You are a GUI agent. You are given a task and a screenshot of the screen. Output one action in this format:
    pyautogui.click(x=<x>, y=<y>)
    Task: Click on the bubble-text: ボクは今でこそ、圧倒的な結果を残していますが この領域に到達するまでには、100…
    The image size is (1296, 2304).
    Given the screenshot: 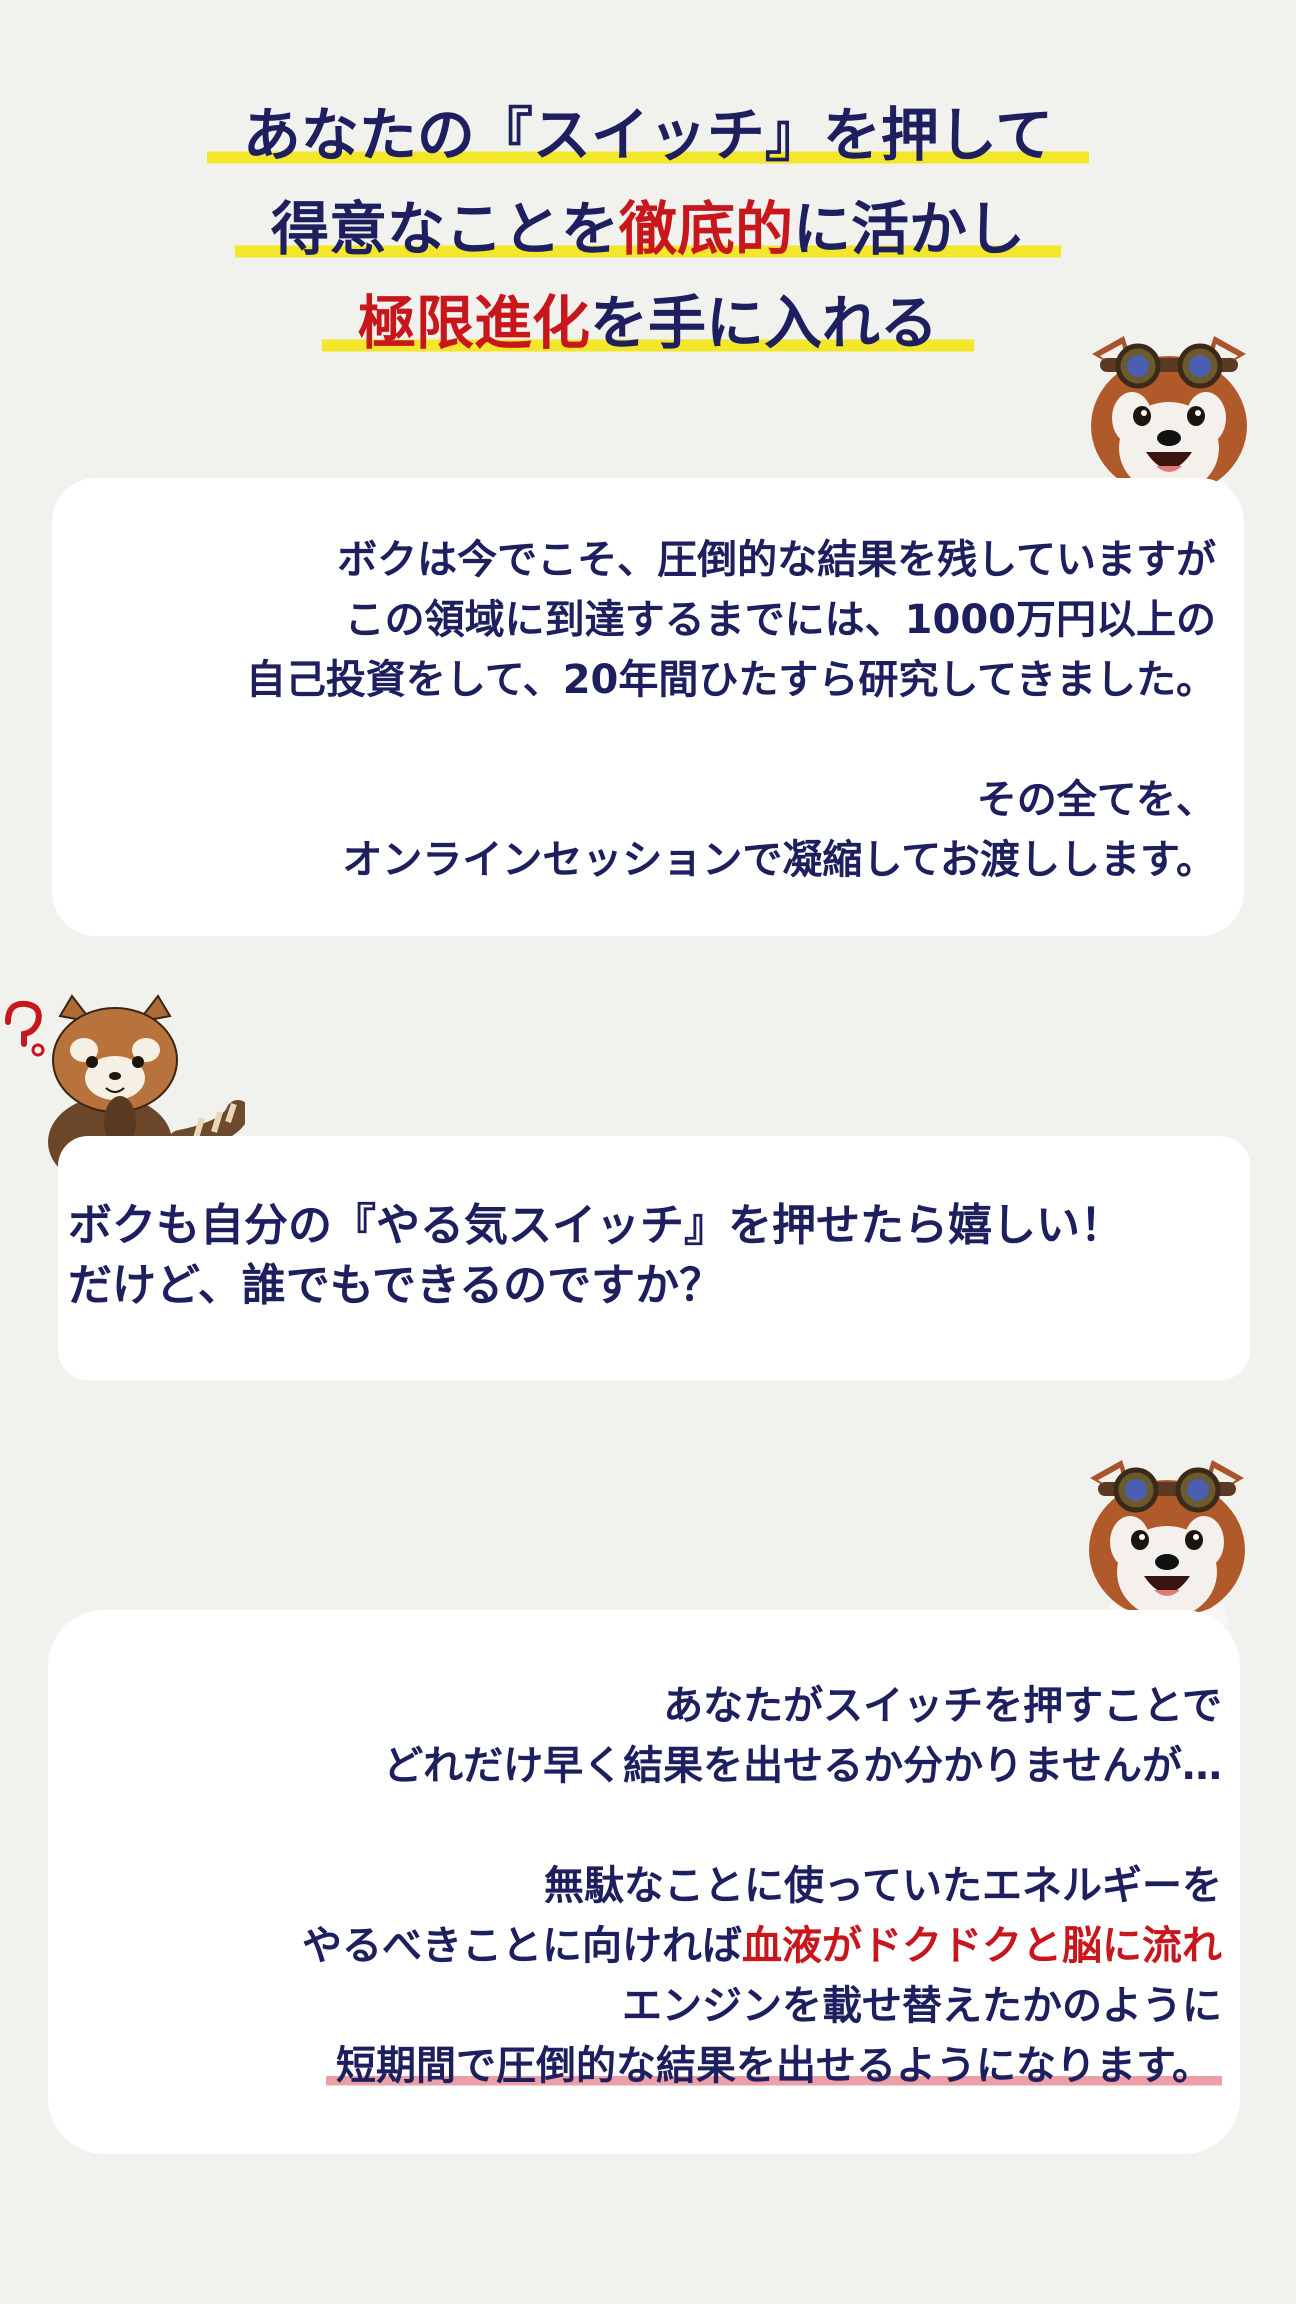 What is the action you would take?
    pyautogui.click(x=730, y=710)
    